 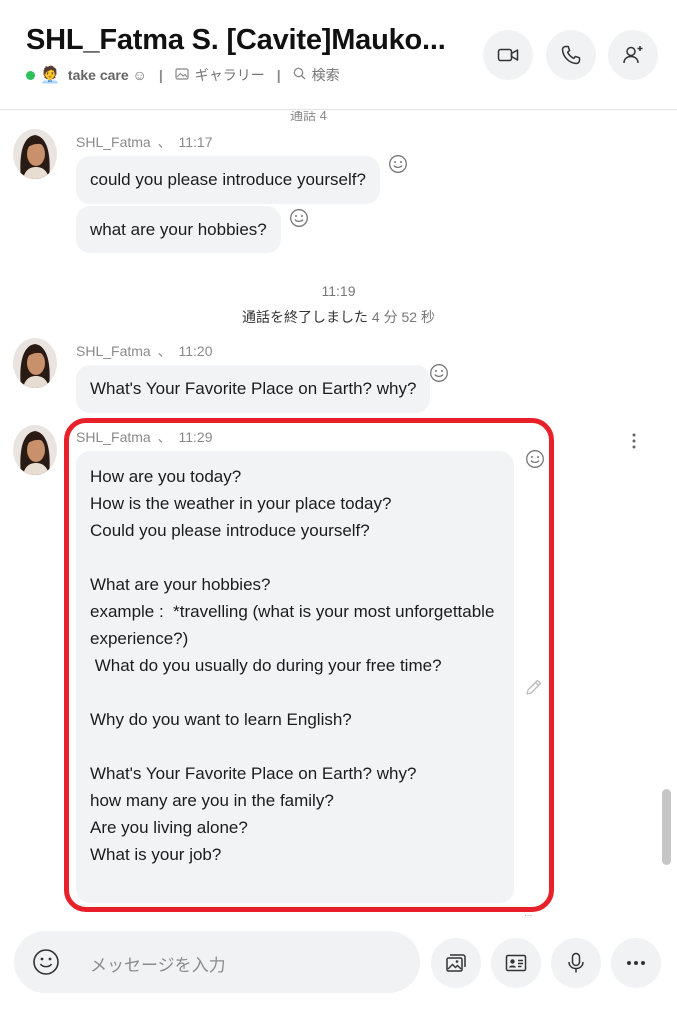 I want to click on timestamp-divider: 11:19, so click(x=338, y=291).